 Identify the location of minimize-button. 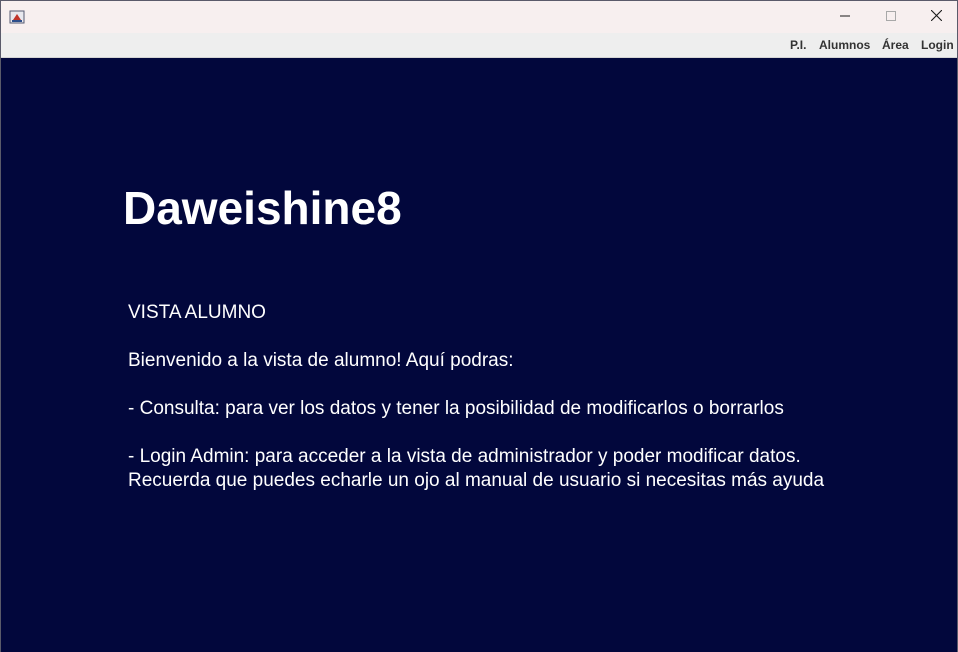
(845, 17).